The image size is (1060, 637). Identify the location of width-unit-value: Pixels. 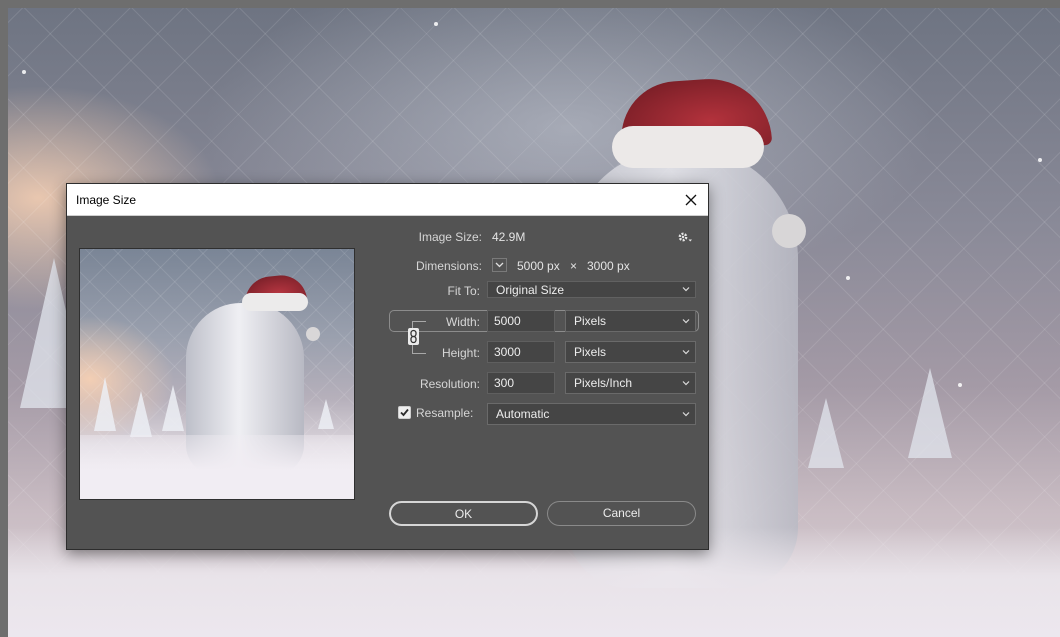
(590, 321).